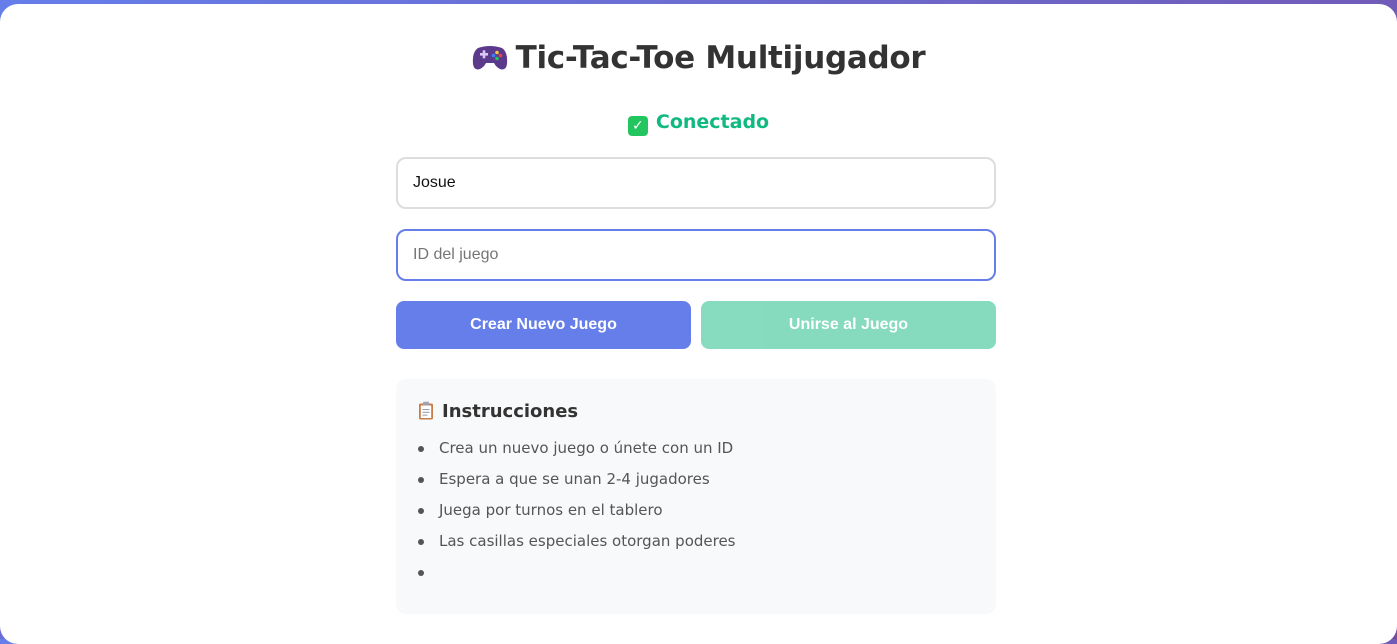 This screenshot has width=1397, height=644. Describe the element at coordinates (696, 484) in the screenshot. I see `list-item: Espera a que se unan 2-4 jugadores` at that location.